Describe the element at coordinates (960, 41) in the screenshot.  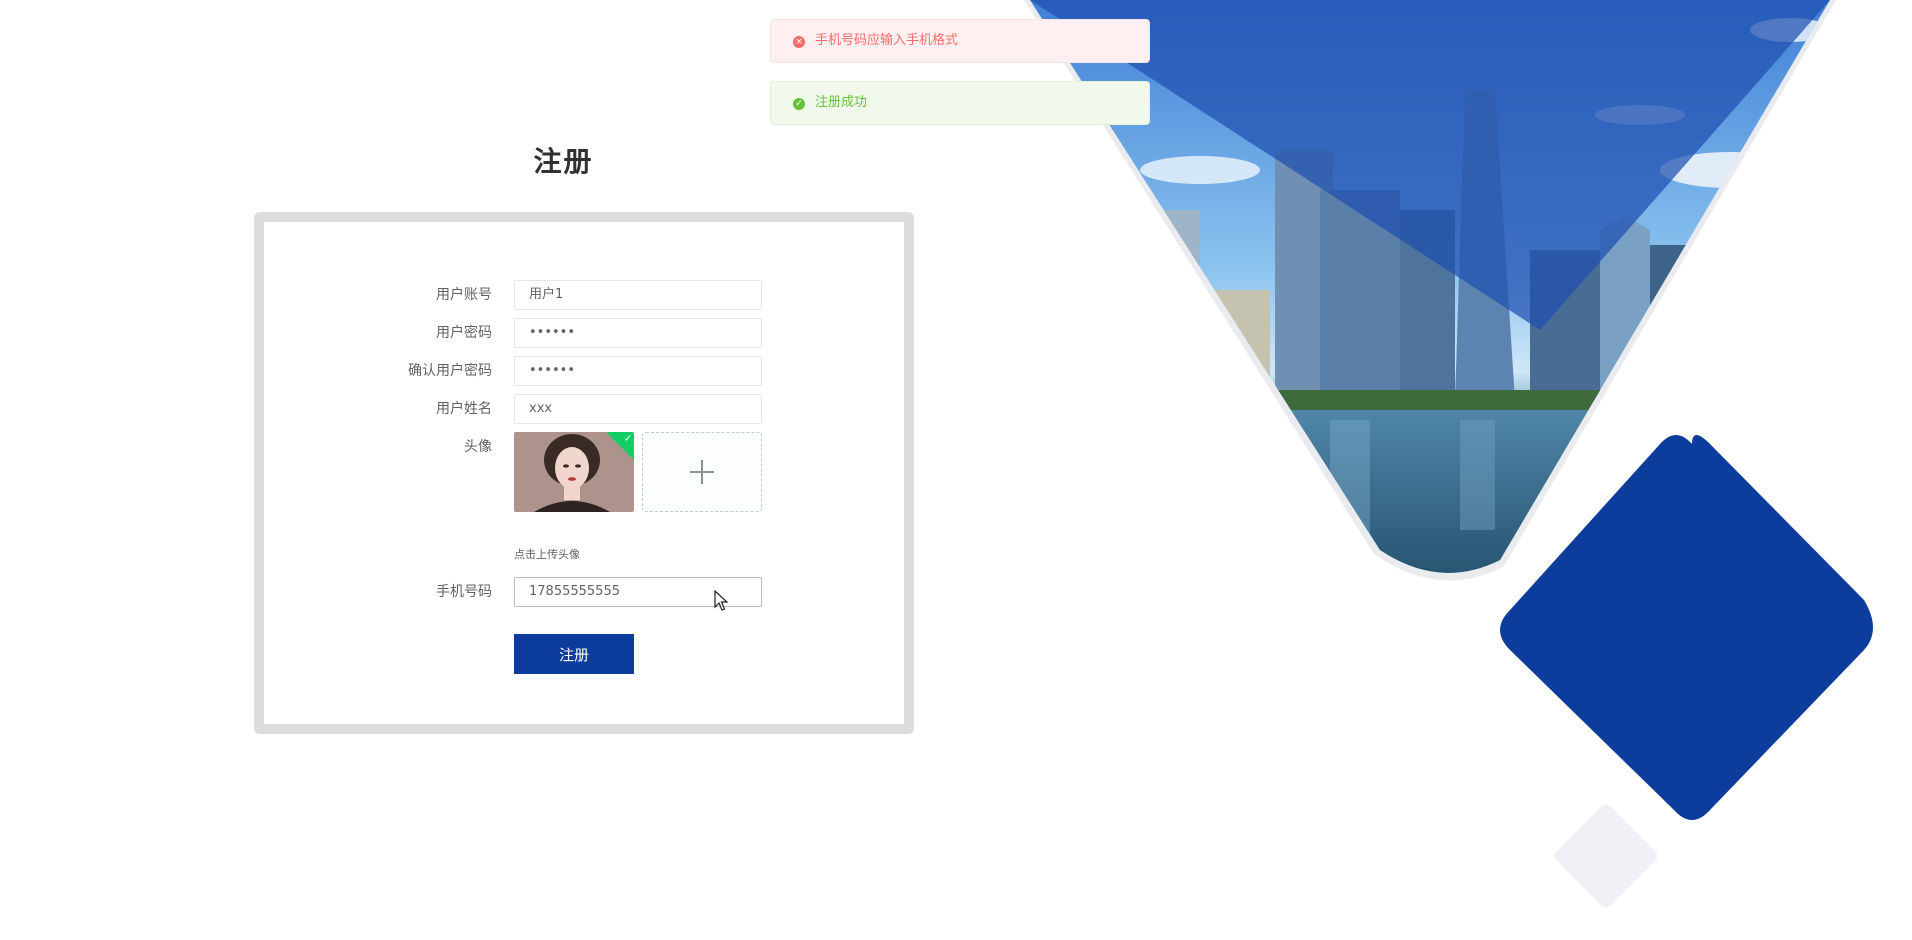
I see `error-message: × 手机号码应输入手机格式` at that location.